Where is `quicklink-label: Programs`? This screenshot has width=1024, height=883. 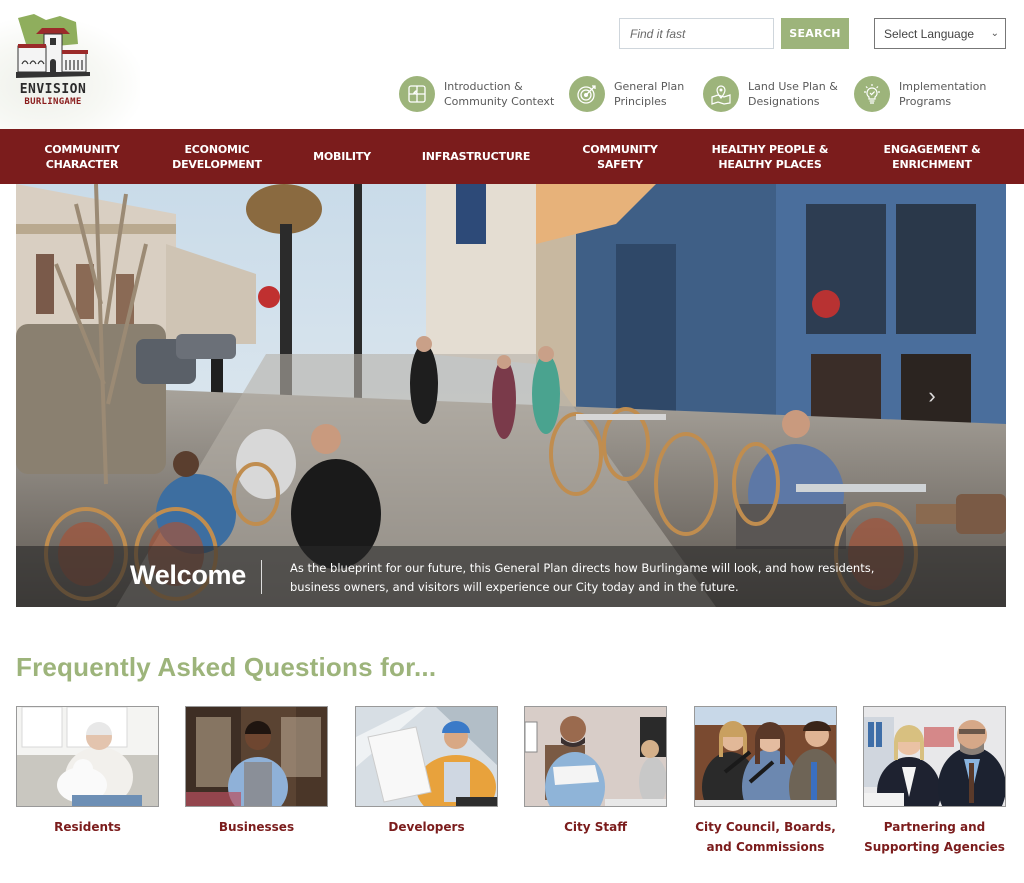 quicklink-label: Programs is located at coordinates (925, 101).